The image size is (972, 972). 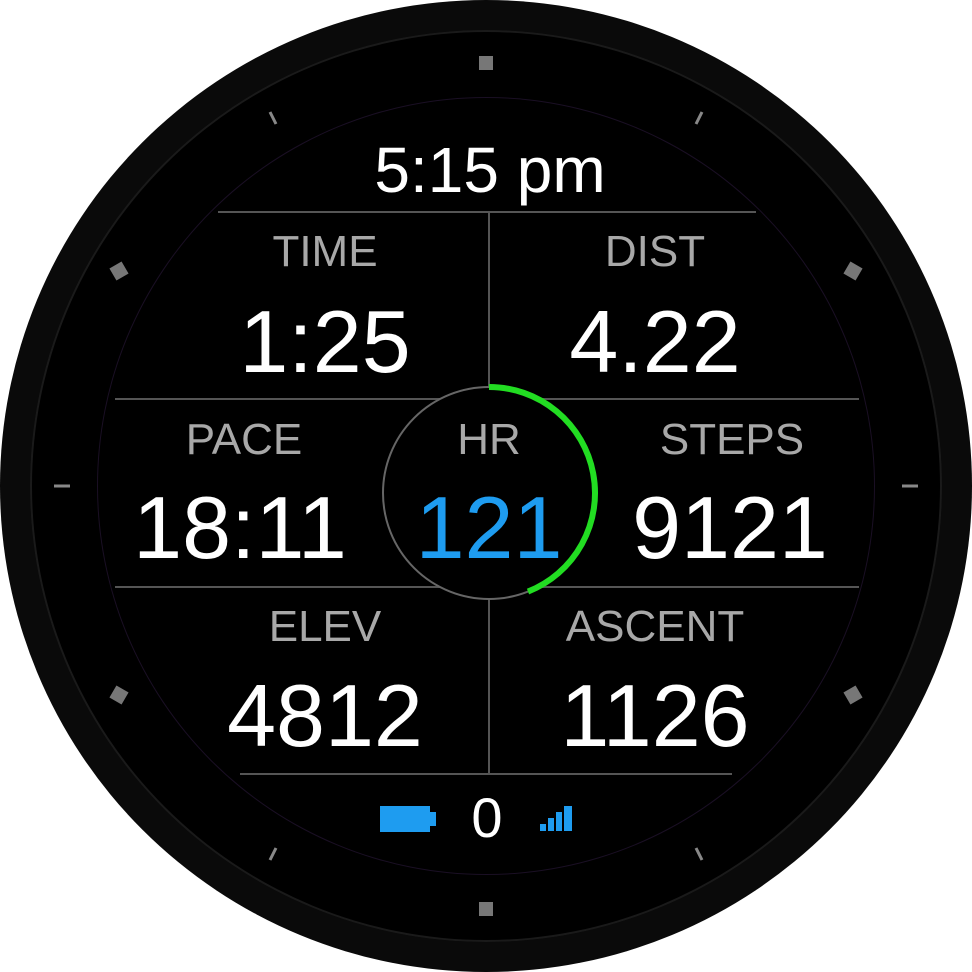 I want to click on clock-time: 5:15 pm, so click(x=490, y=170).